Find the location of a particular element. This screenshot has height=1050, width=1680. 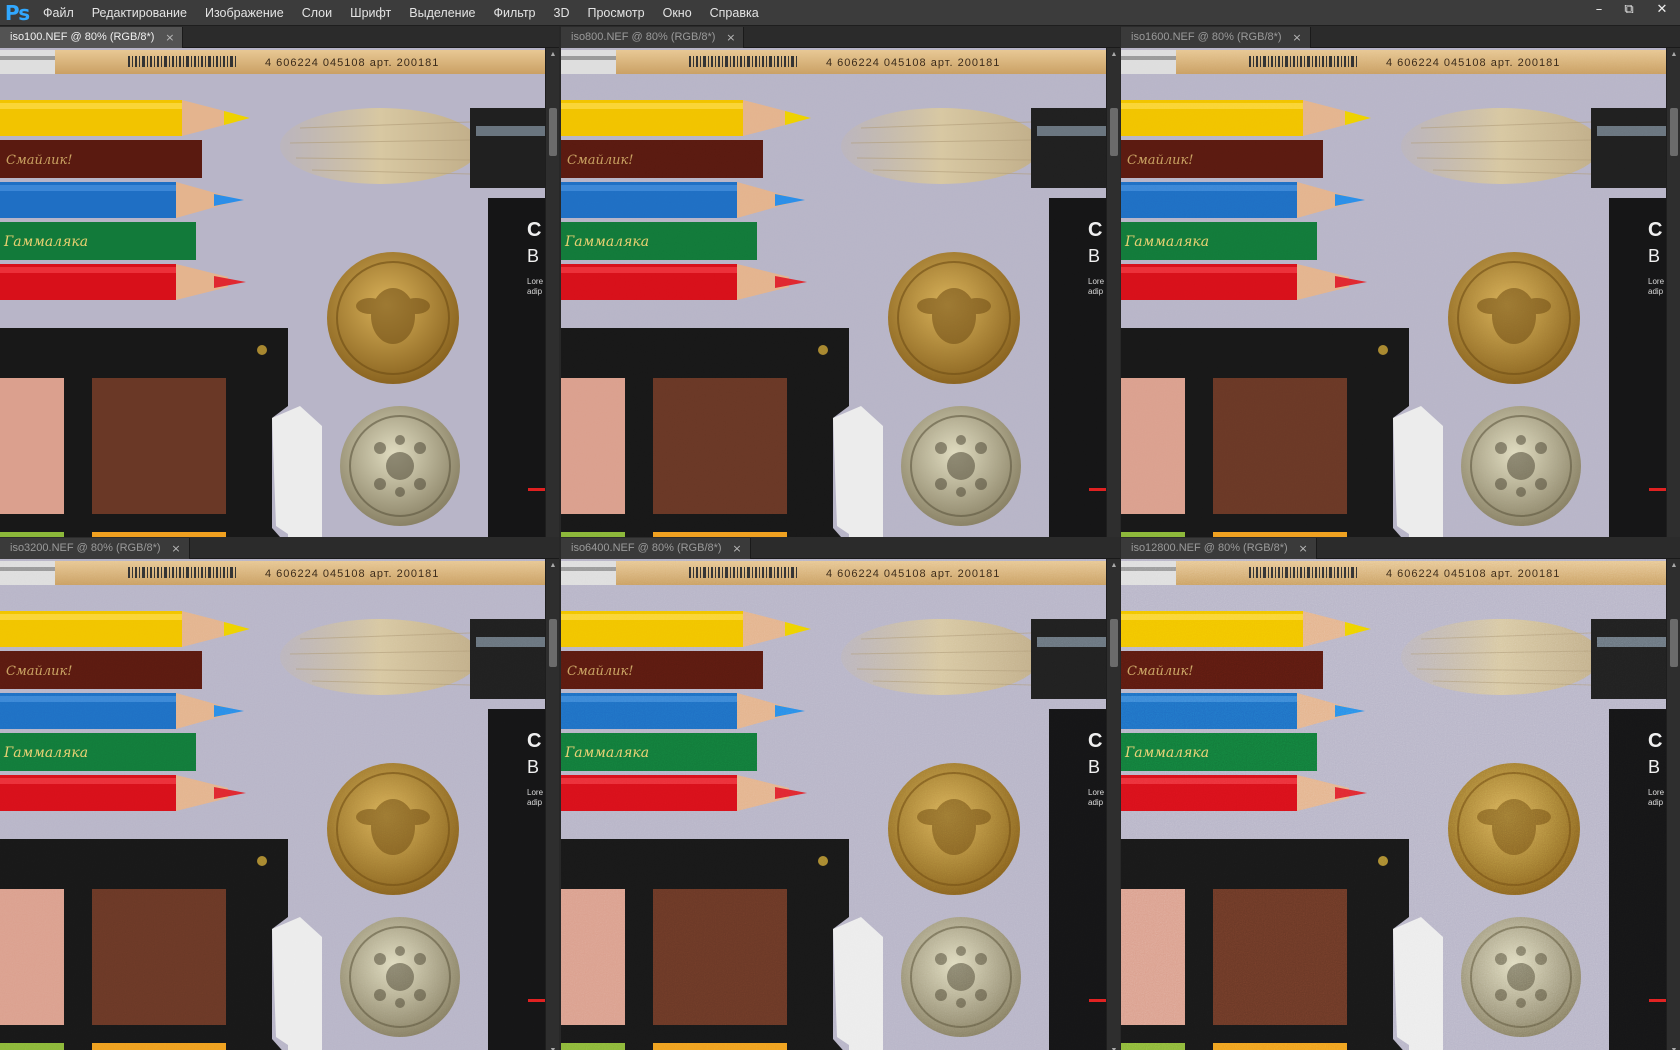

photoshop-logo: Ps is located at coordinates (17, 13).